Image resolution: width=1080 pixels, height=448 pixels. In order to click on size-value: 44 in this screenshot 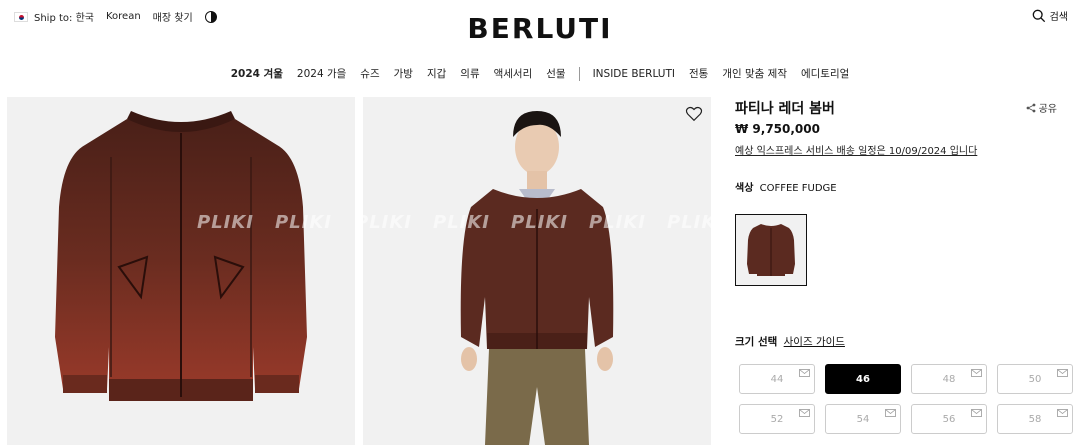, I will do `click(777, 379)`.